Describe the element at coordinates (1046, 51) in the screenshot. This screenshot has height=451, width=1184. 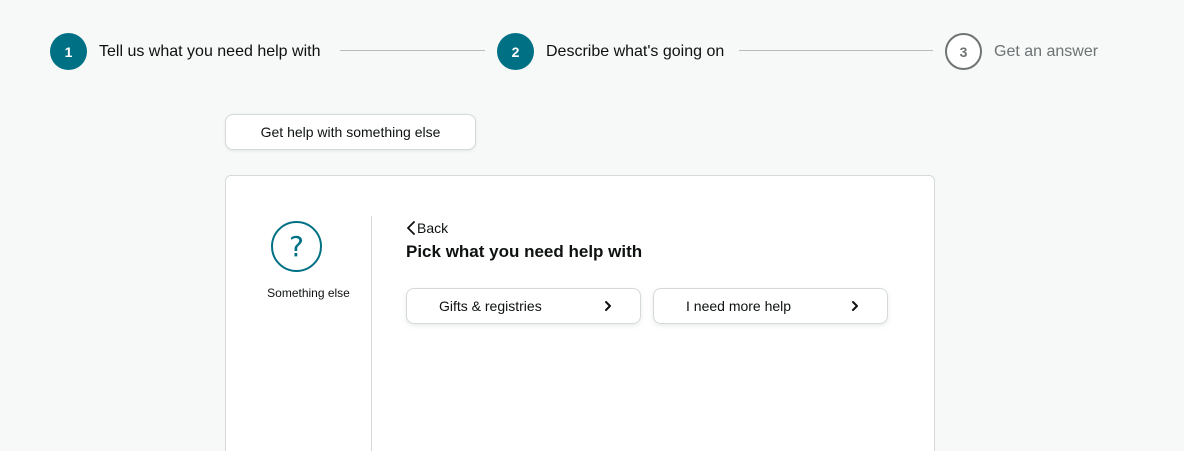
I see `step-3-label: Get an answer` at that location.